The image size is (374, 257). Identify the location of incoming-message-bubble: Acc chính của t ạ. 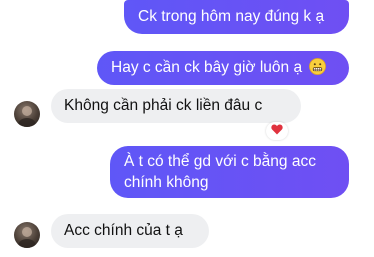
(130, 231).